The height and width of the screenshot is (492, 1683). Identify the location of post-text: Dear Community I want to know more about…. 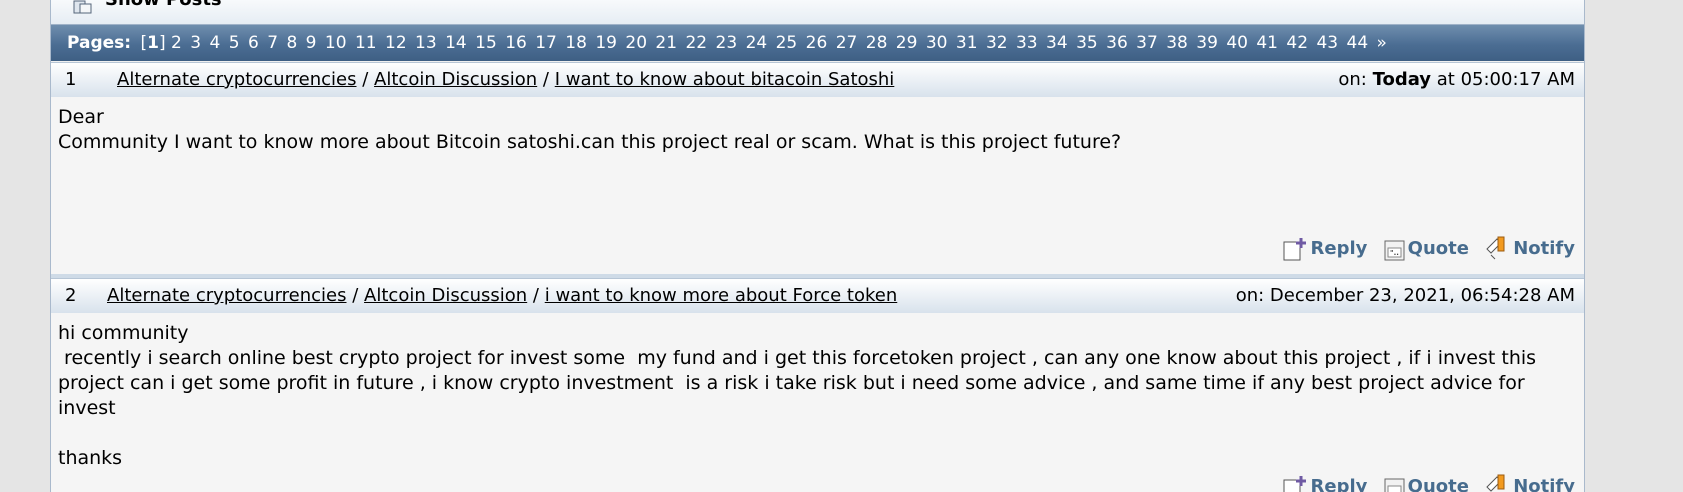
(808, 130).